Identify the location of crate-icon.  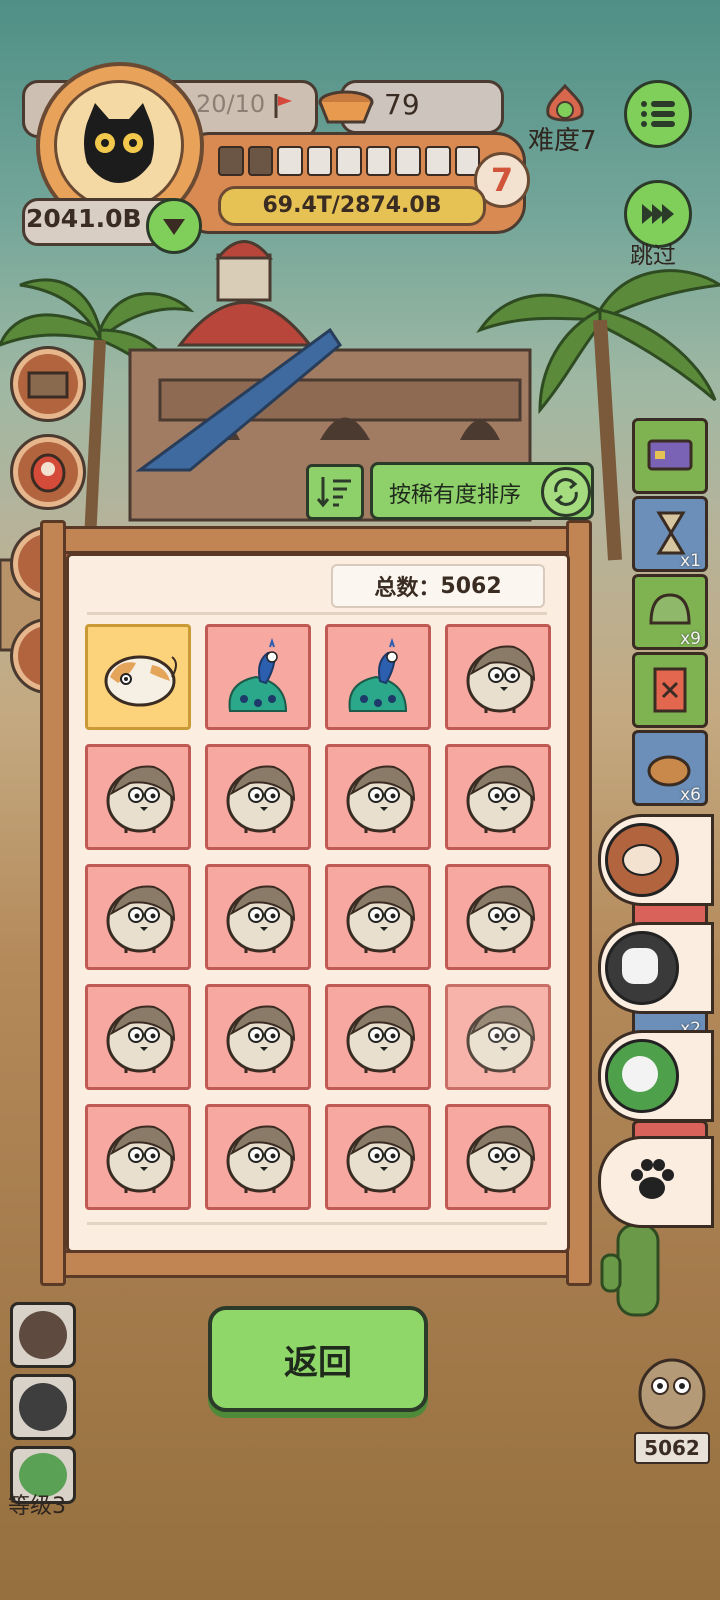
(48, 385).